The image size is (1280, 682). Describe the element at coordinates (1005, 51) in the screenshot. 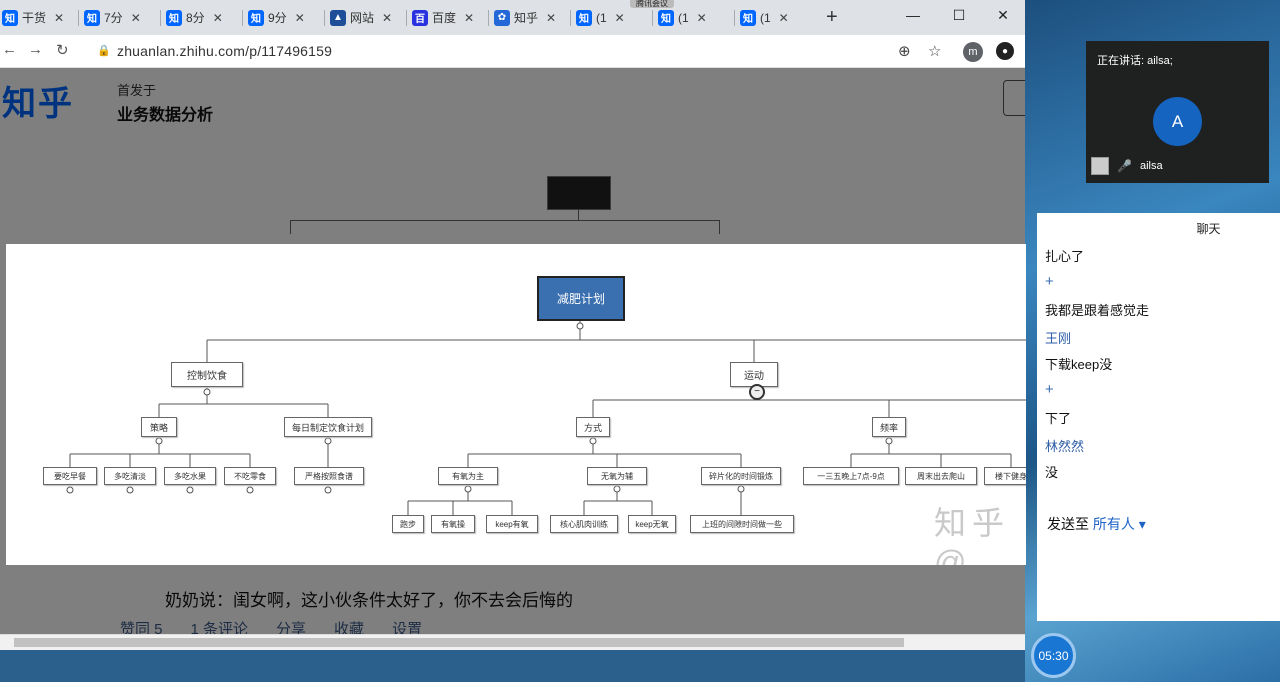

I see `extension-icon: ●` at that location.